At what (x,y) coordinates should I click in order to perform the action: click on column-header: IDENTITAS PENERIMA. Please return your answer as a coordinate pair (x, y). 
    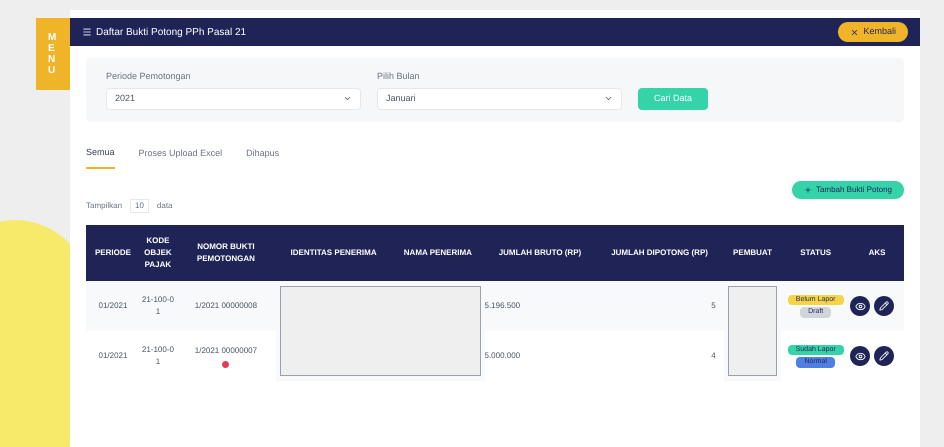
    Looking at the image, I should click on (334, 253).